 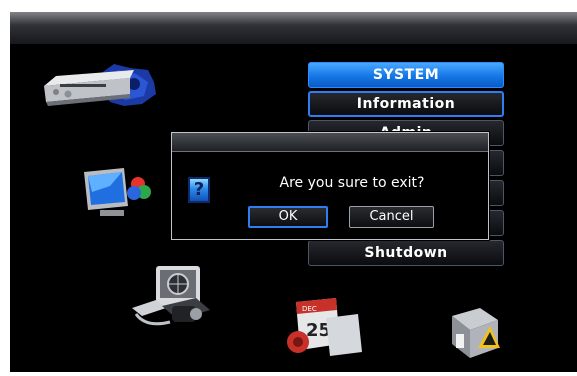 I want to click on dialog-titlebar, so click(x=330, y=142).